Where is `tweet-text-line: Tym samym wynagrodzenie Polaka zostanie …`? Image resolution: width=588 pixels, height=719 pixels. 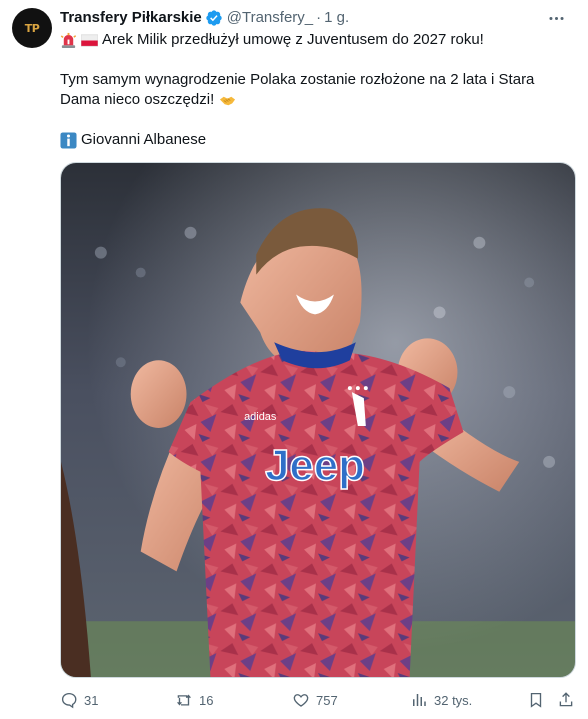
tweet-text-line: Tym samym wynagrodzenie Polaka zostanie … is located at coordinates (318, 80).